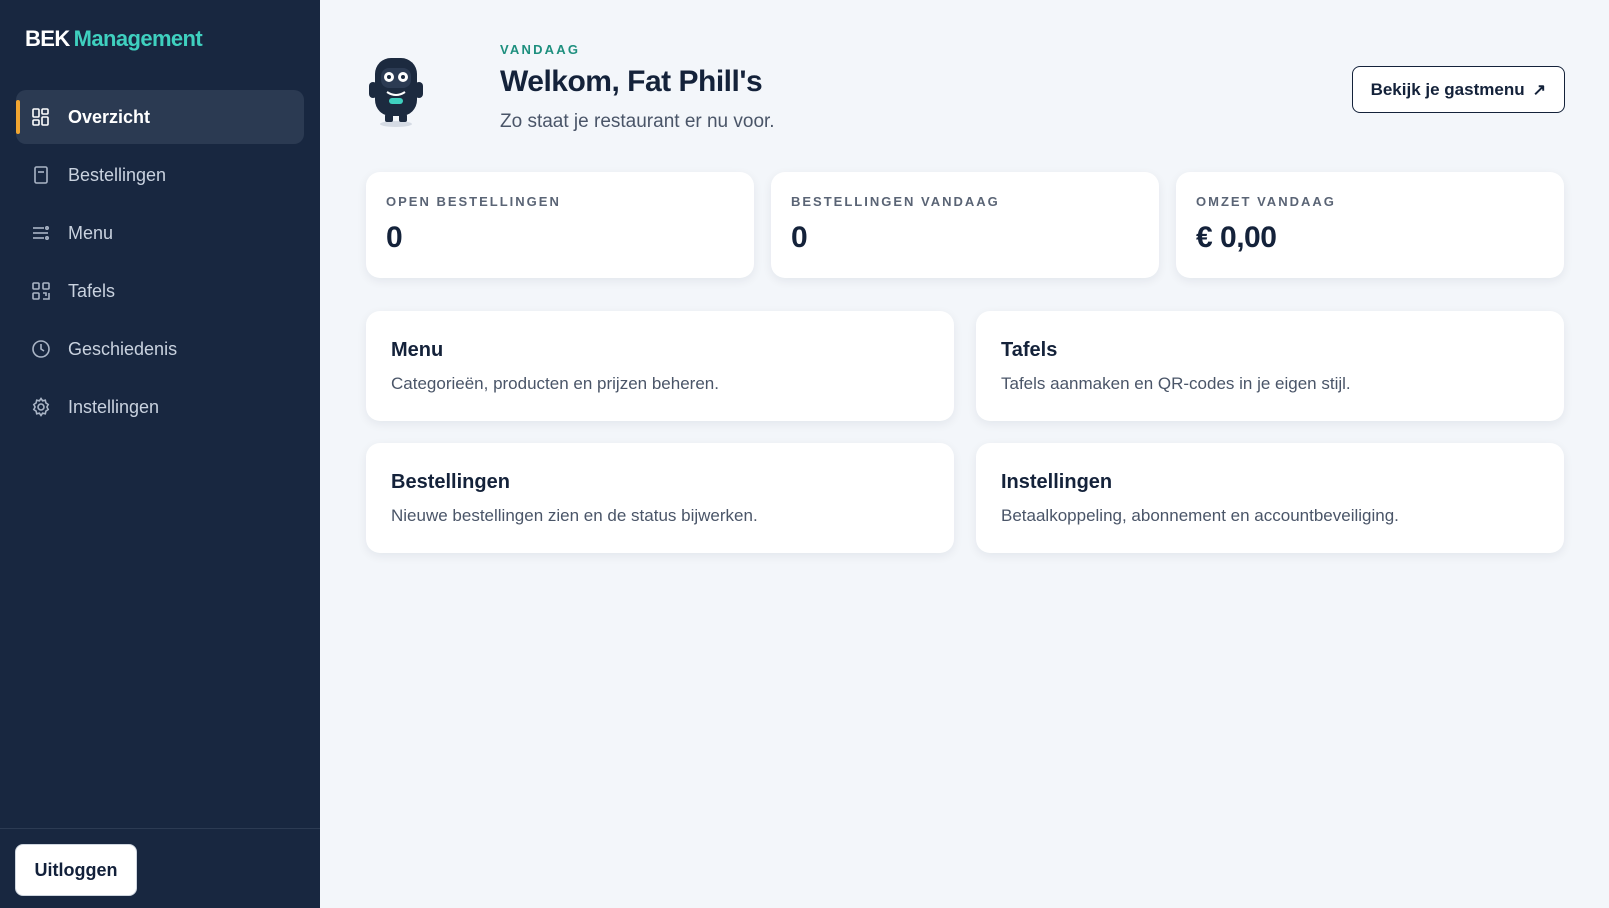  What do you see at coordinates (1057, 482) in the screenshot?
I see `card-title: Instellingen` at bounding box center [1057, 482].